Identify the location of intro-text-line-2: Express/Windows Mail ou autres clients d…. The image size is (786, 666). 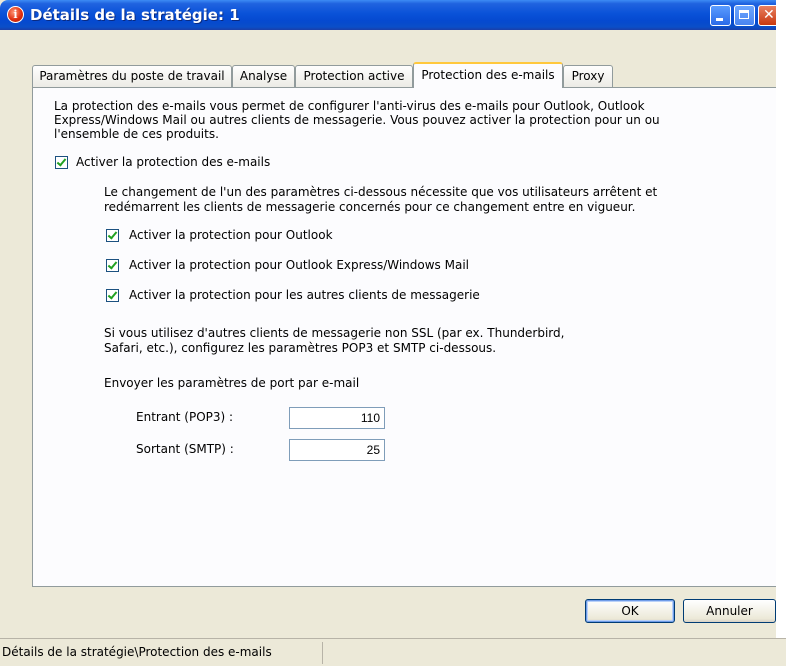
(357, 120).